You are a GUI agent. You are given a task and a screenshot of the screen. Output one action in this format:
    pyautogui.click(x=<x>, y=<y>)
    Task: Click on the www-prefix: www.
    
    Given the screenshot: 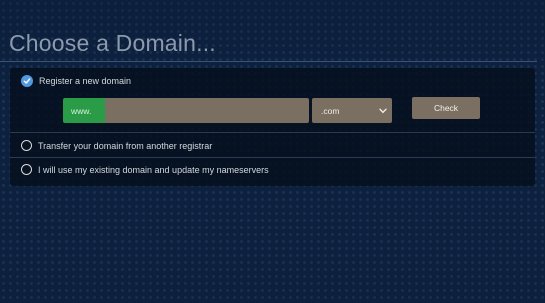 What is the action you would take?
    pyautogui.click(x=84, y=110)
    